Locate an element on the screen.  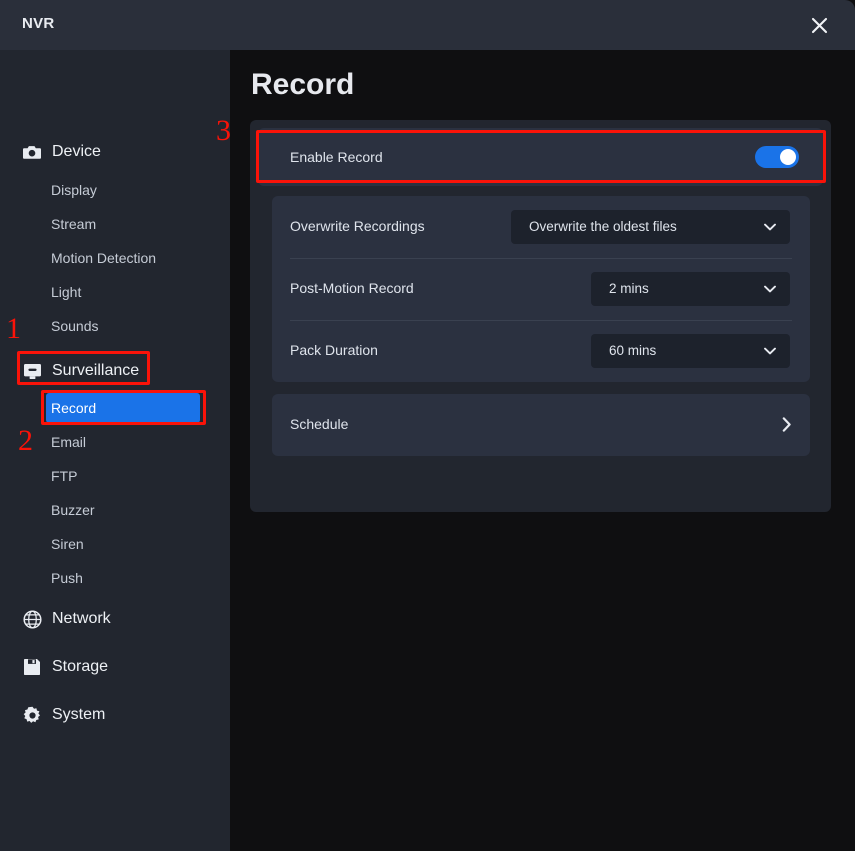
chevron-right-icon is located at coordinates (787, 424).